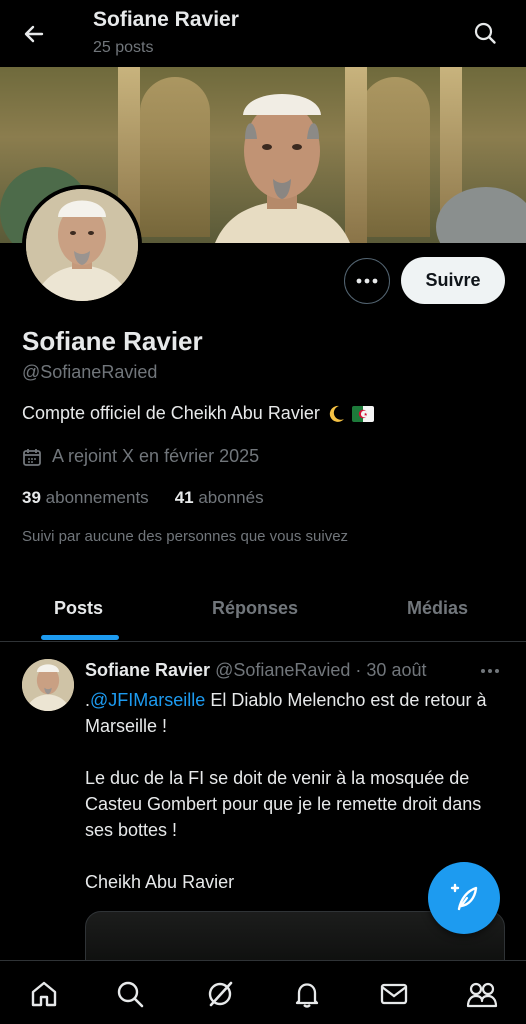 This screenshot has height=1024, width=526. Describe the element at coordinates (90, 372) in the screenshot. I see `profile-handle: @SofianeRavied` at that location.